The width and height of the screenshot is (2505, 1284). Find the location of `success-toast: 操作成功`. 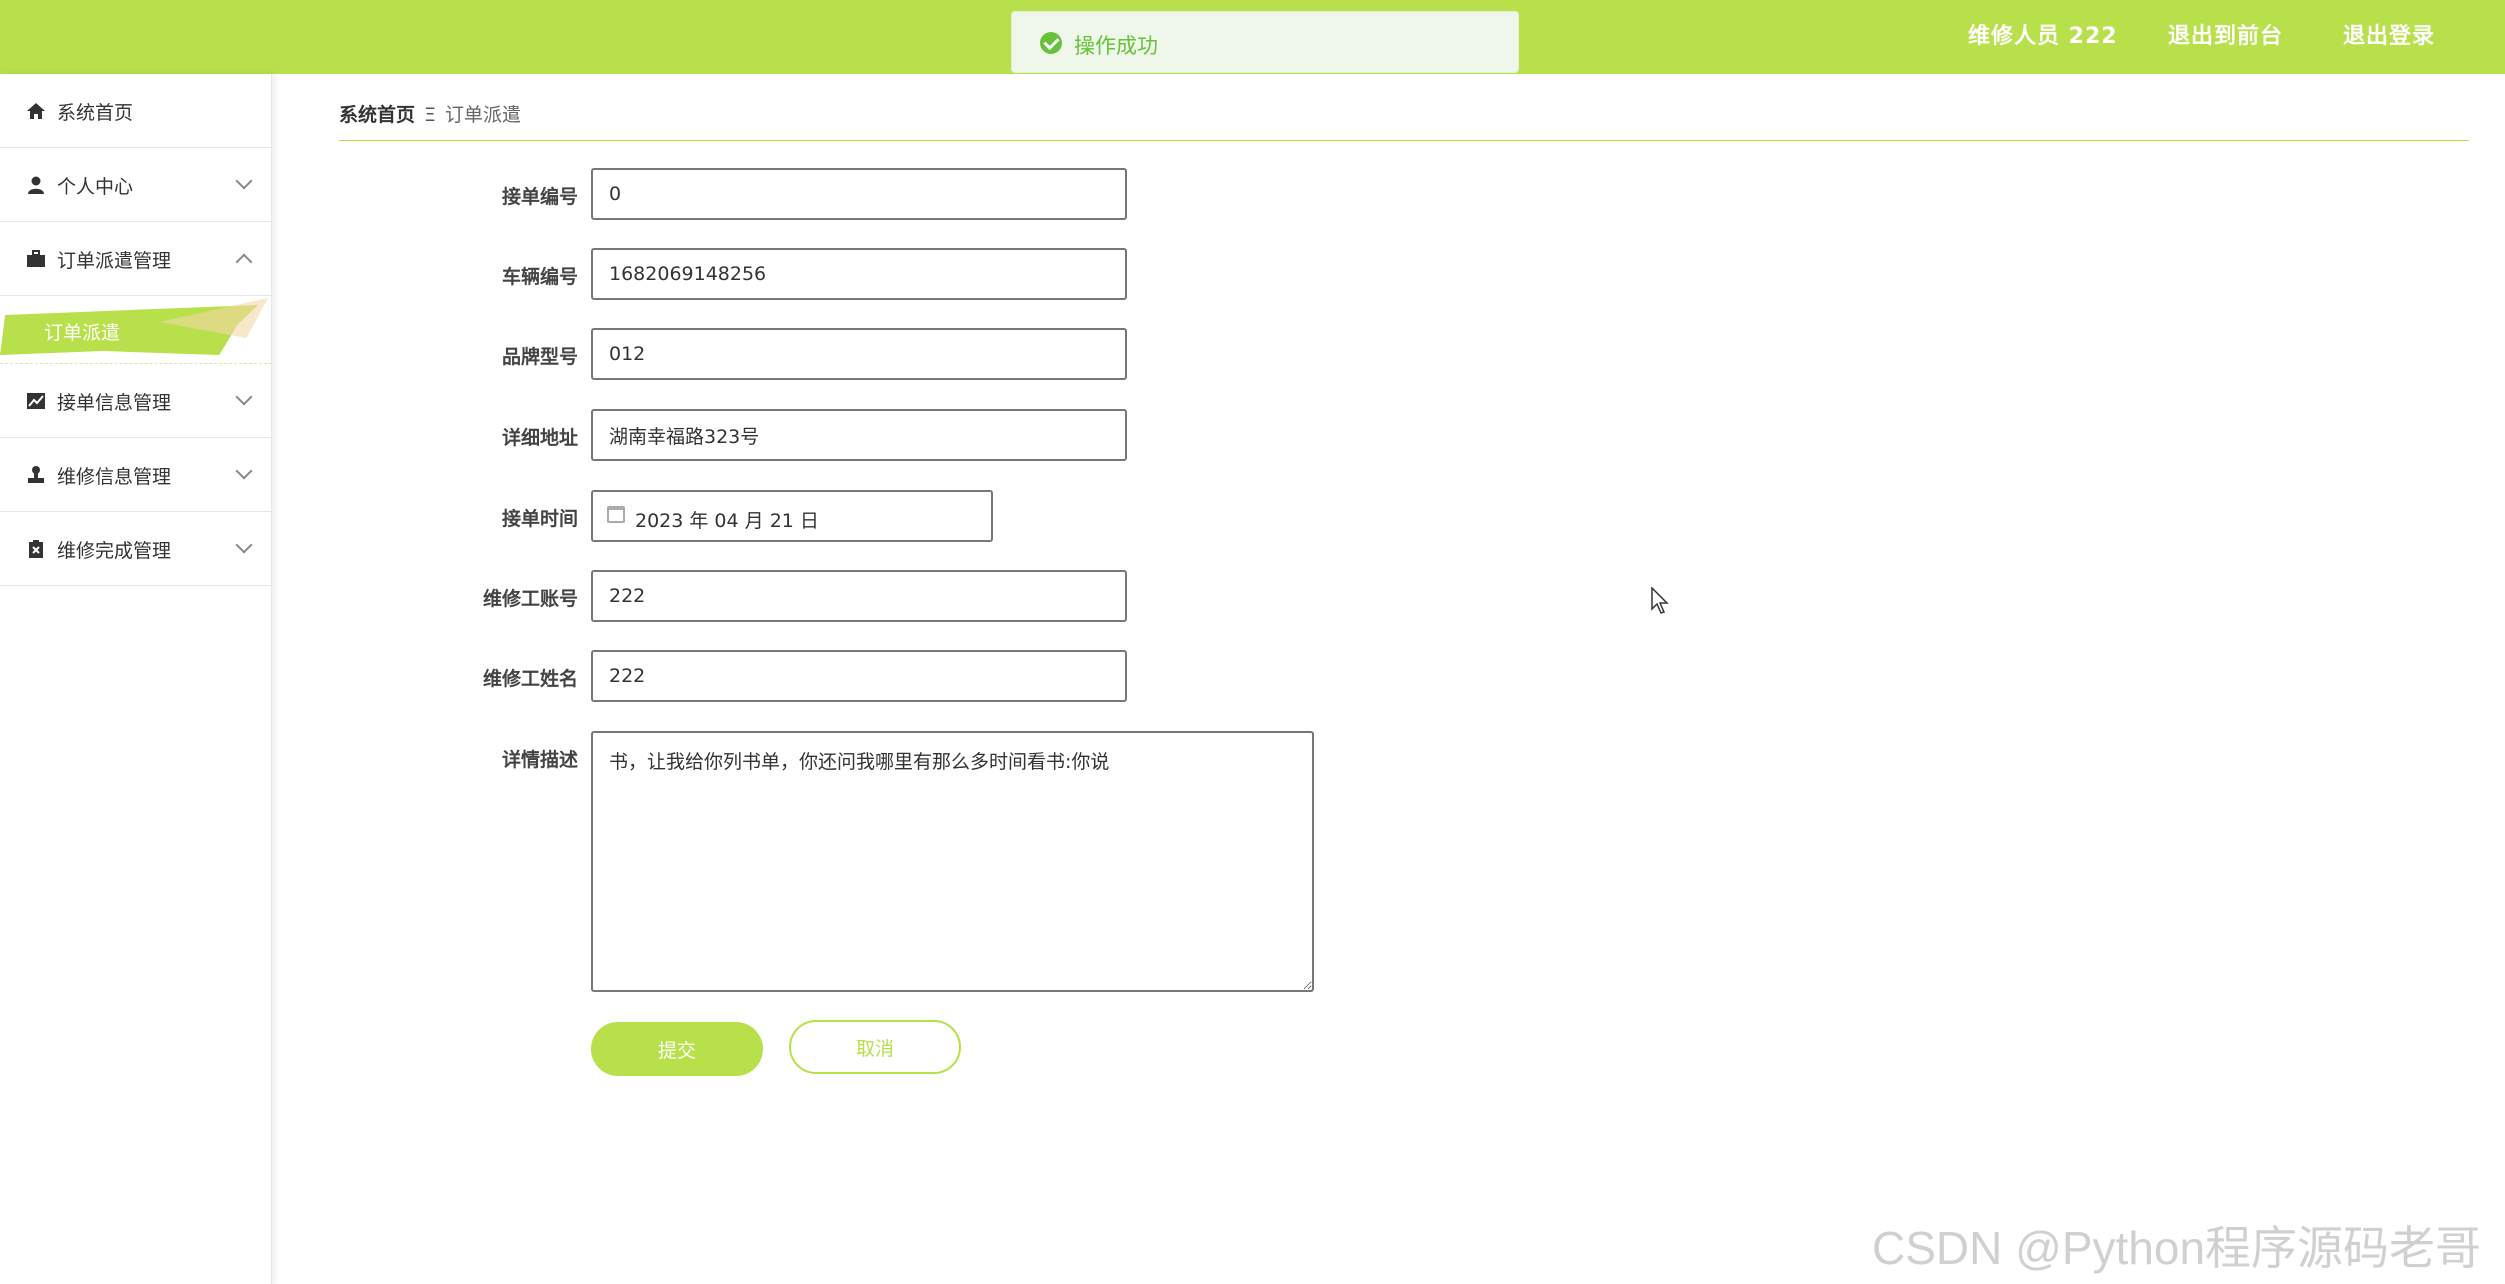

success-toast: 操作成功 is located at coordinates (1265, 42).